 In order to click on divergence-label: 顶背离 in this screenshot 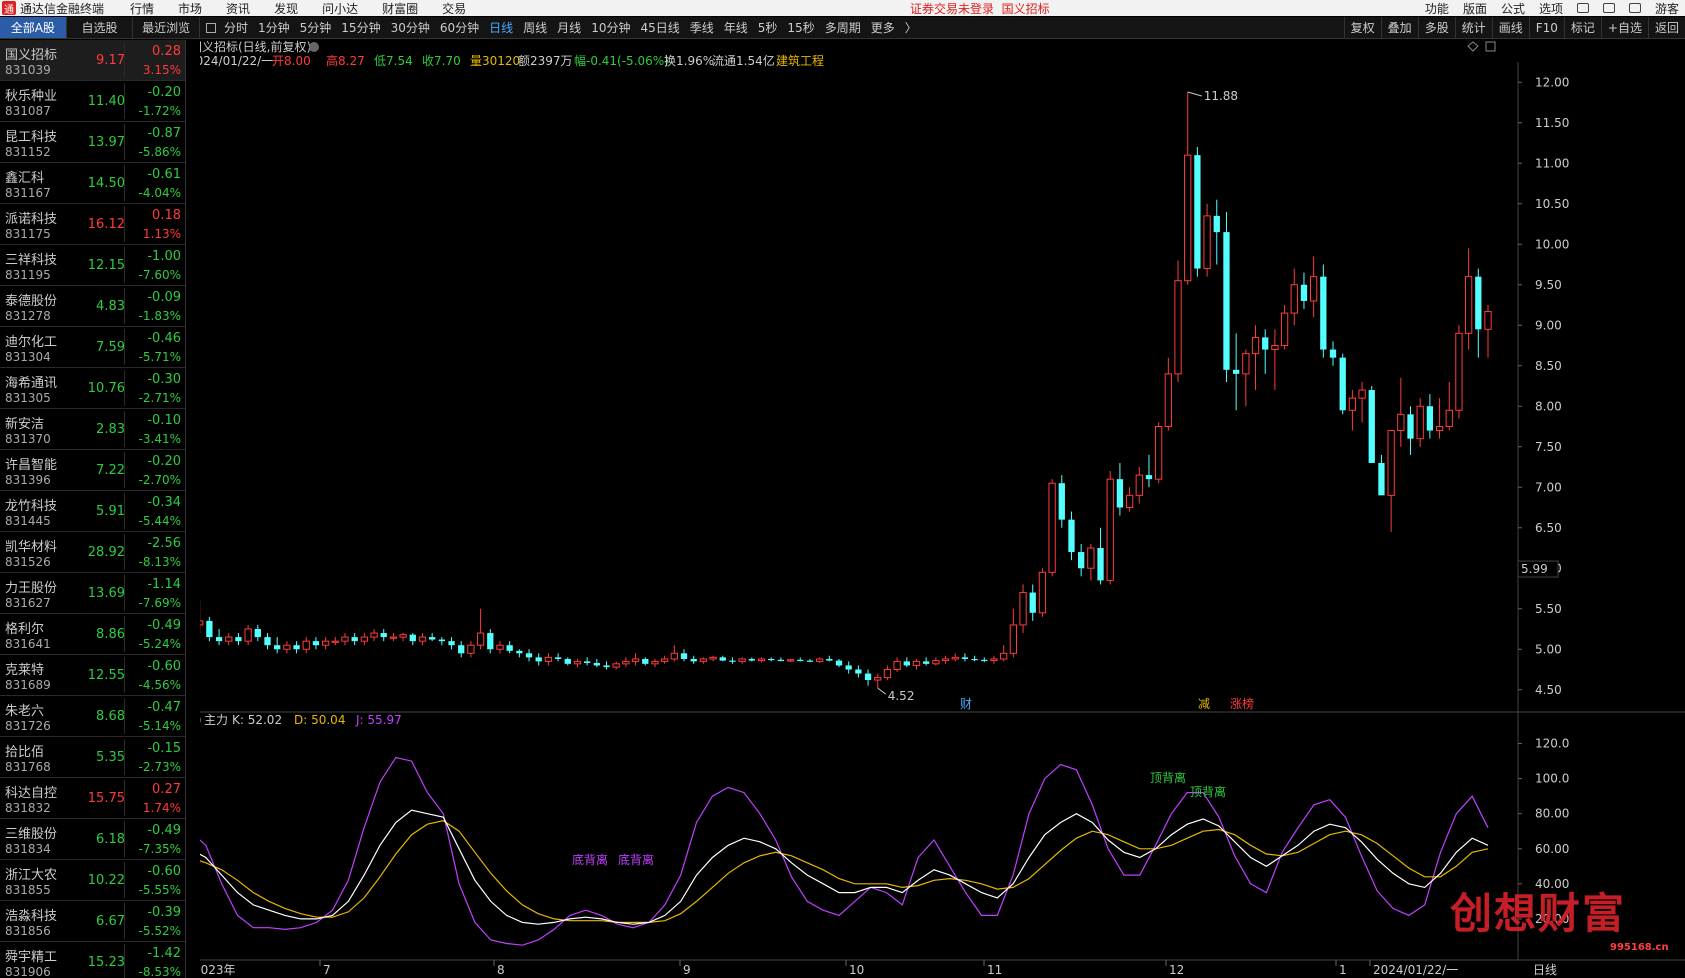, I will do `click(1168, 777)`.